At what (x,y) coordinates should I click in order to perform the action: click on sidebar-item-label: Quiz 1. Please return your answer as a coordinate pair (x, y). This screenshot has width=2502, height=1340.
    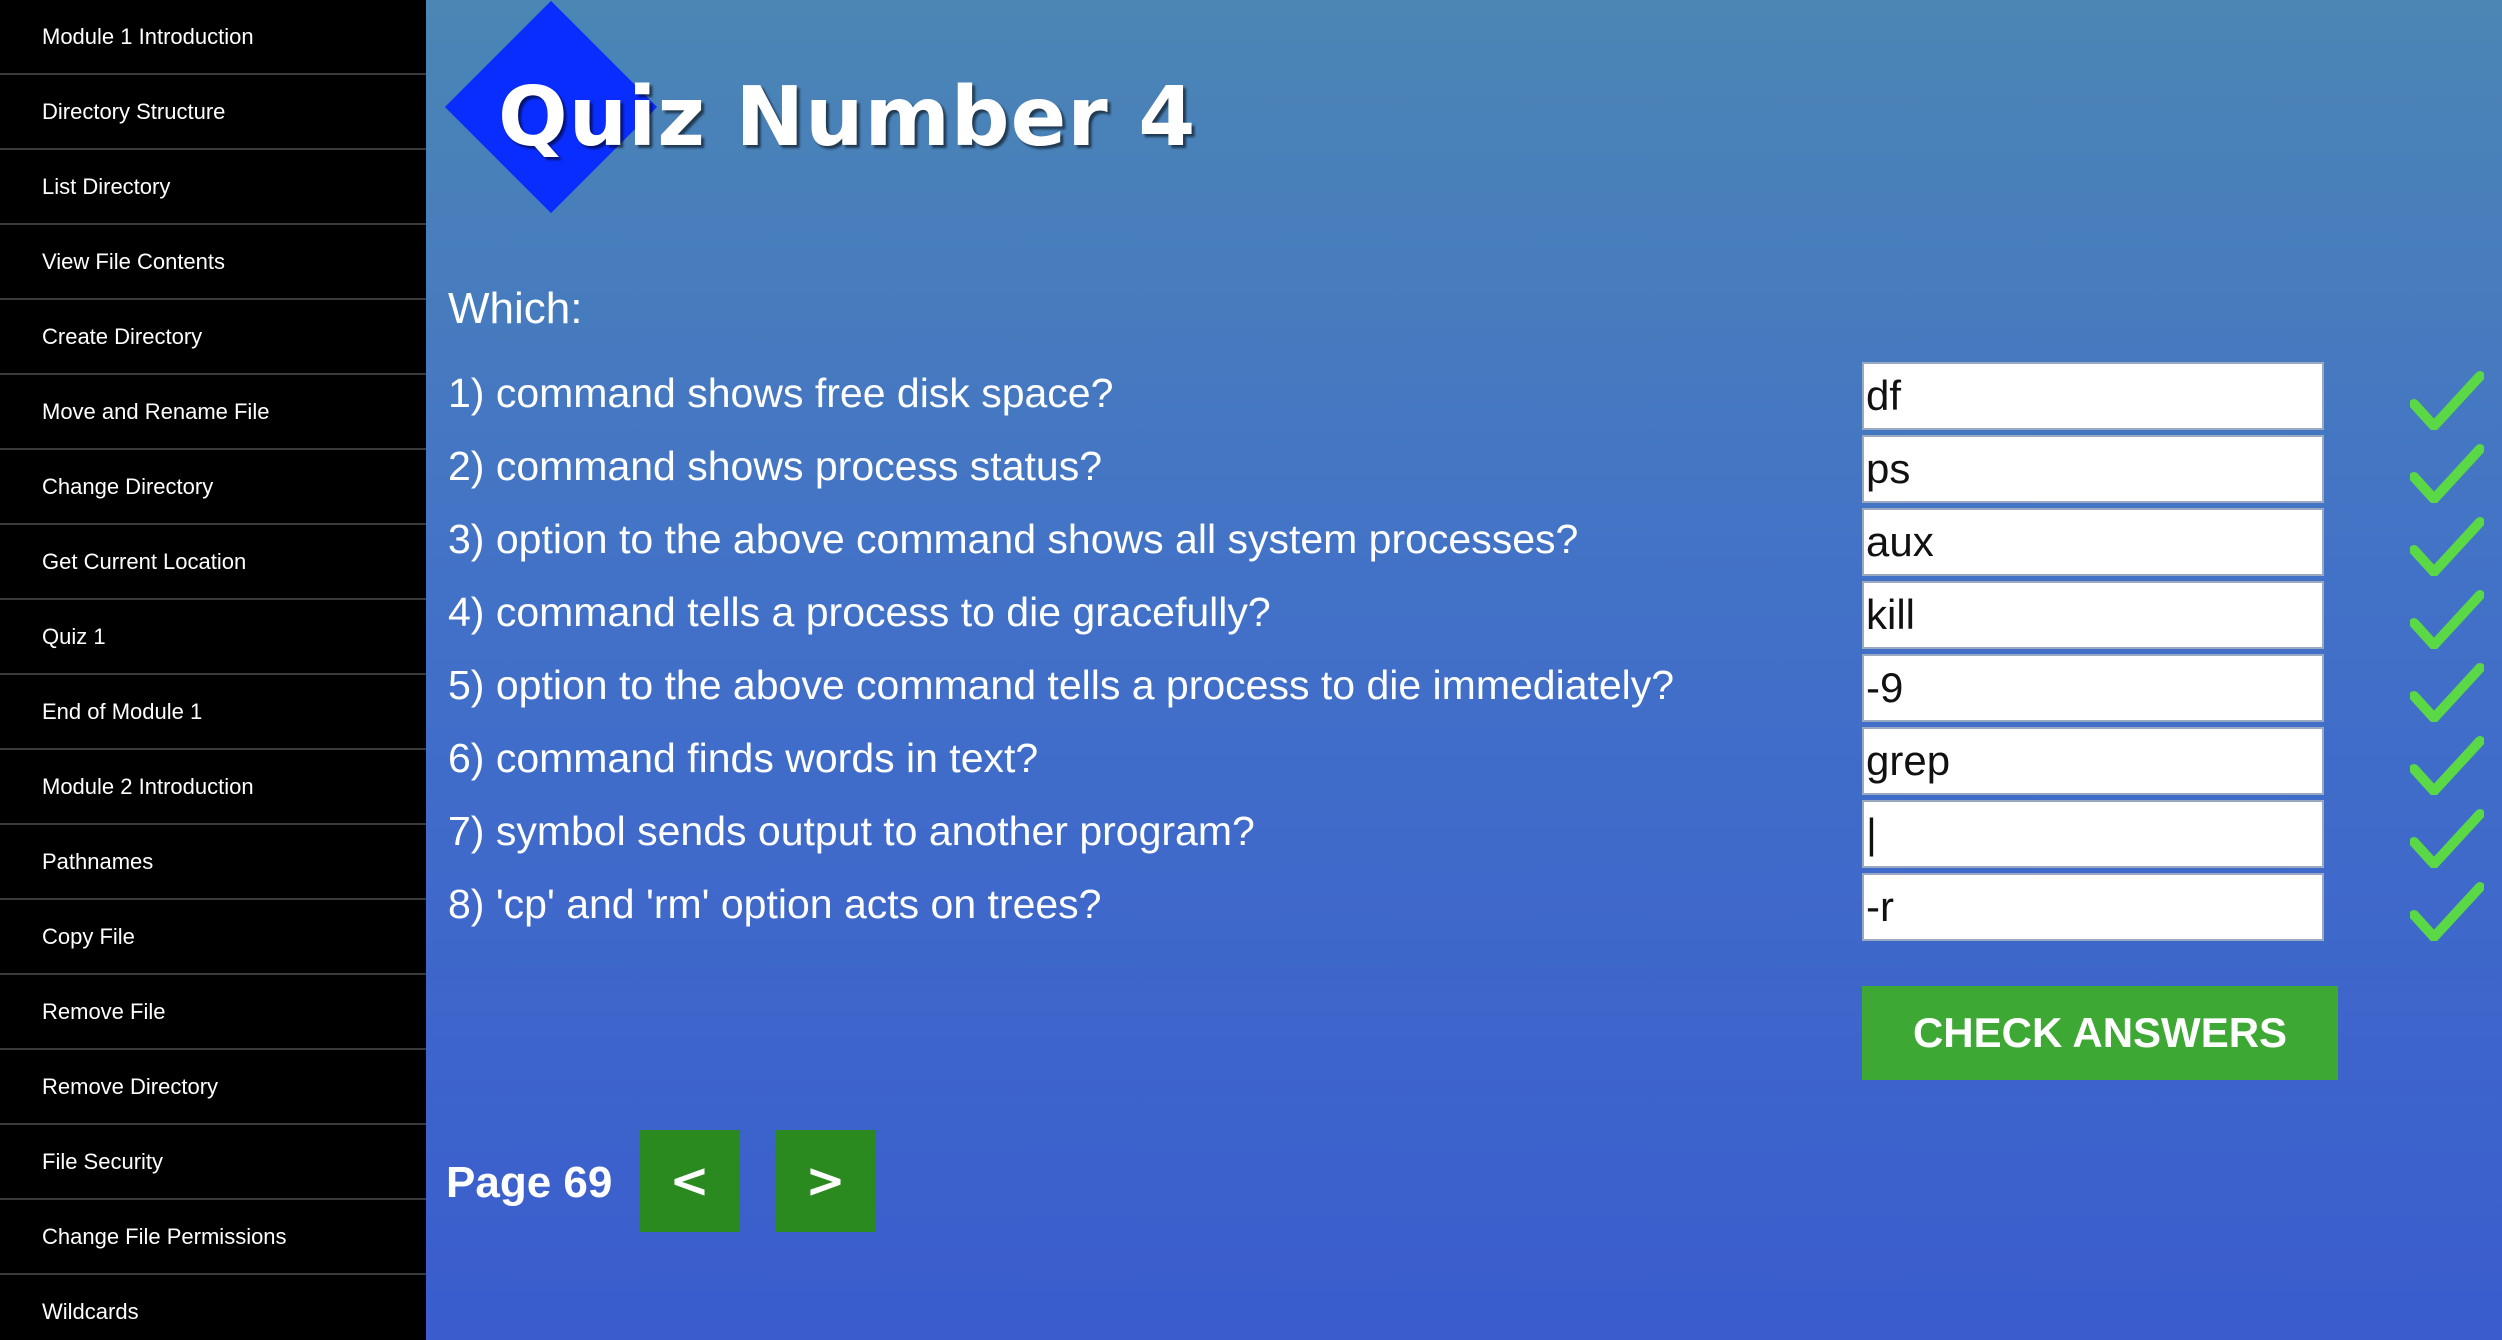
    Looking at the image, I should click on (74, 636).